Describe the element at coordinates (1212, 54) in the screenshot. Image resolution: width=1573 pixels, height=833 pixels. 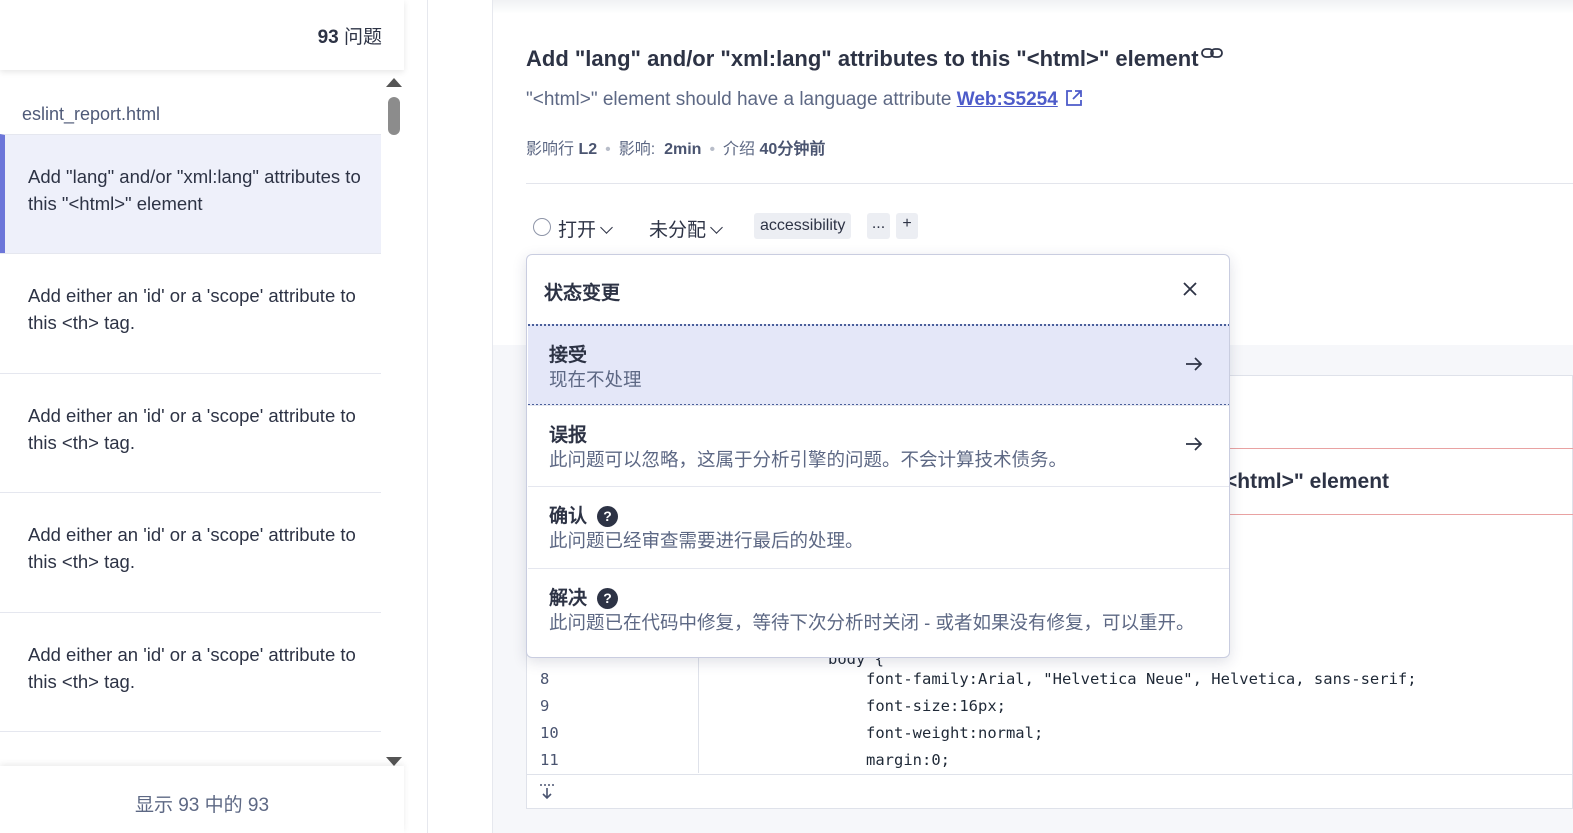
I see `permalink-icon` at that location.